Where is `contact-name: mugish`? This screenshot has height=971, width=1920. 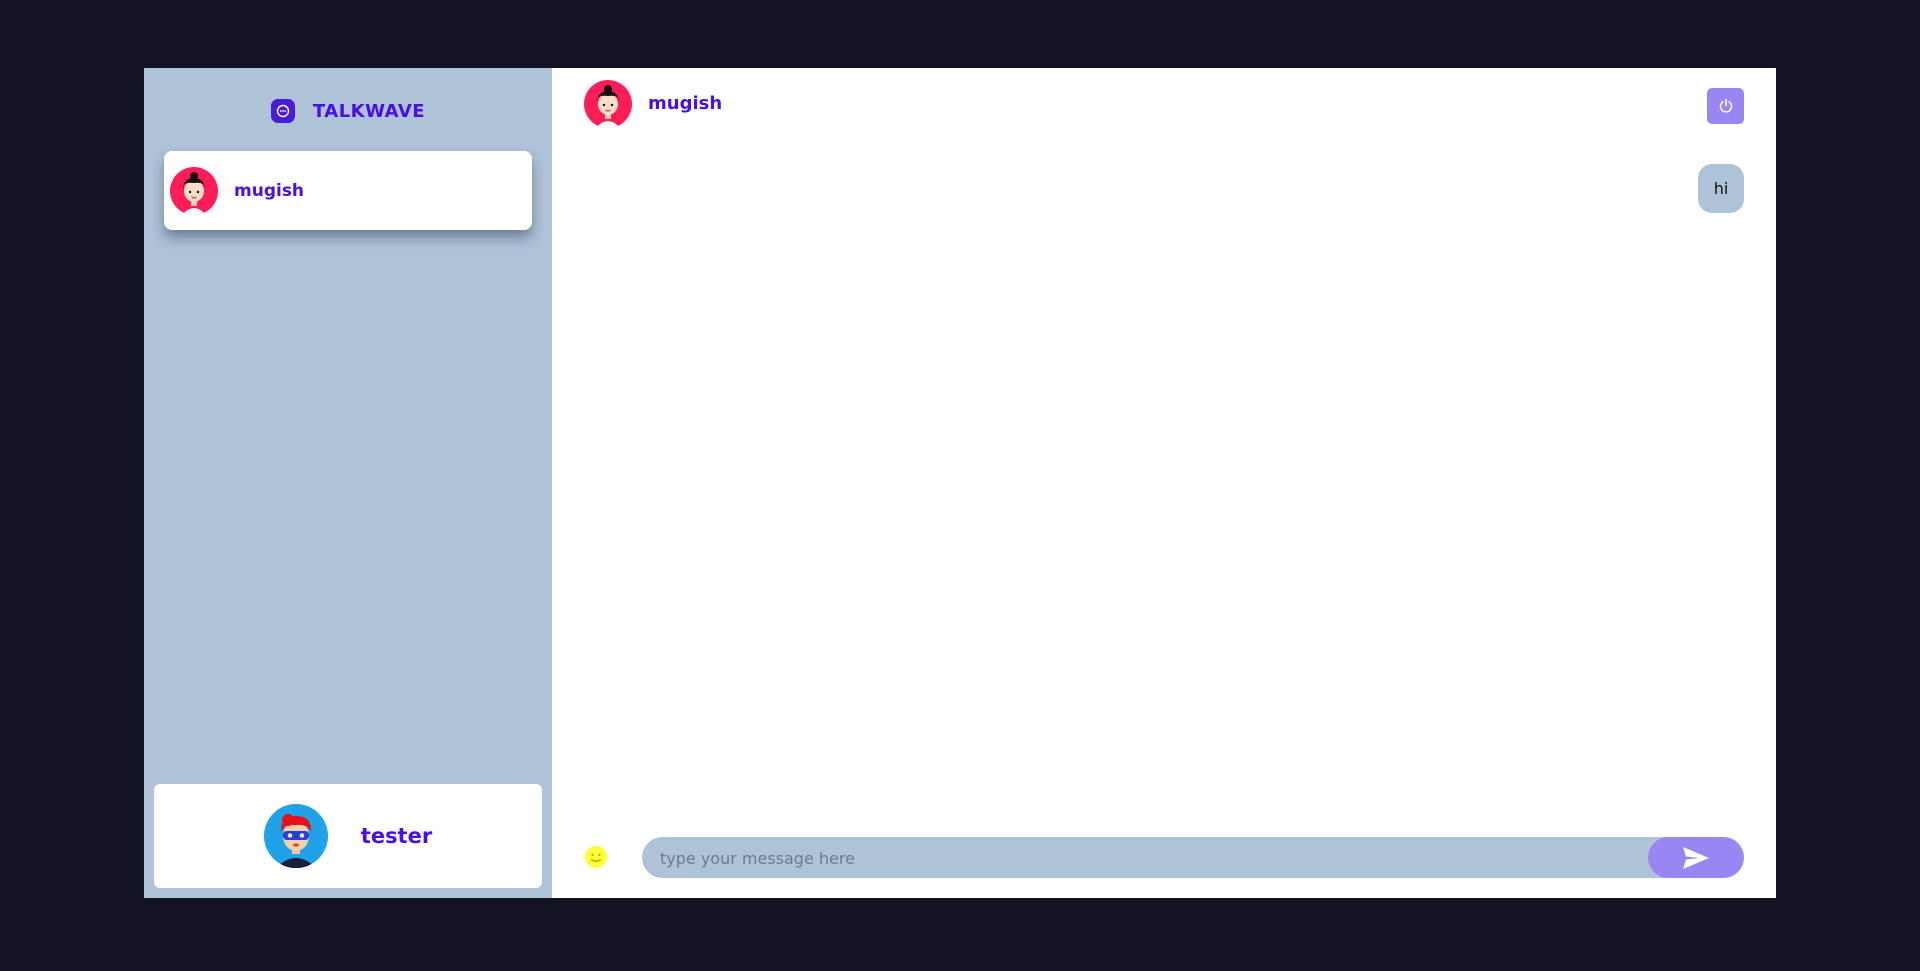
contact-name: mugish is located at coordinates (269, 190).